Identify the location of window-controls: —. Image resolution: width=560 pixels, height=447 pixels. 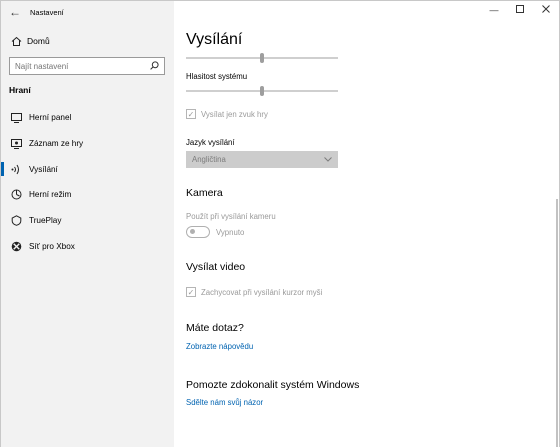
(520, 10).